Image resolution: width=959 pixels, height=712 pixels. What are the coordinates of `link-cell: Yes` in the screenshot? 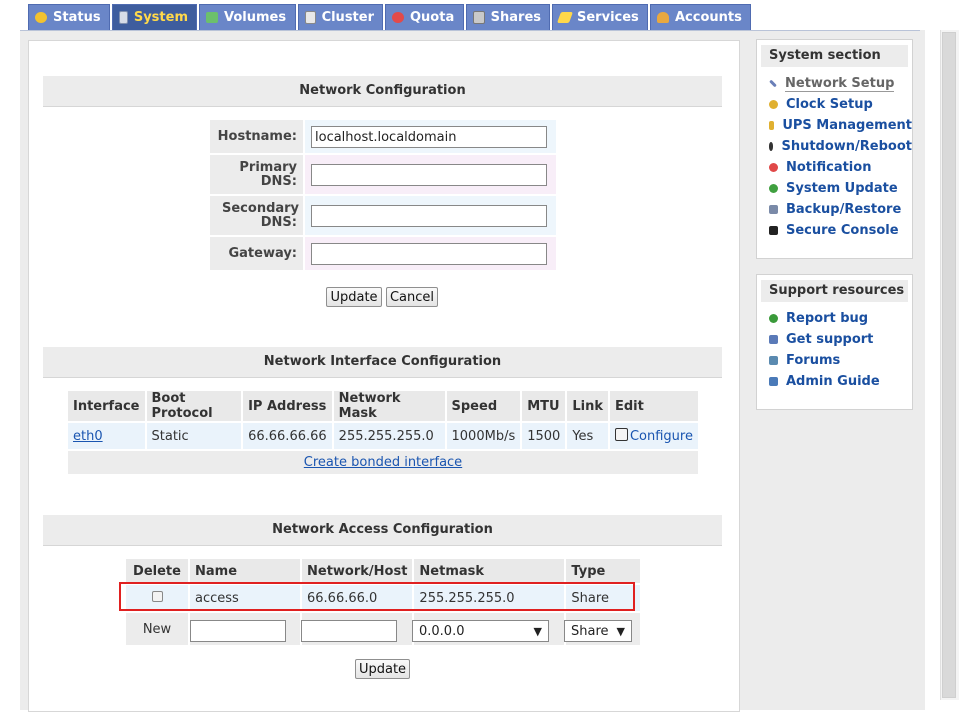 It's located at (587, 436).